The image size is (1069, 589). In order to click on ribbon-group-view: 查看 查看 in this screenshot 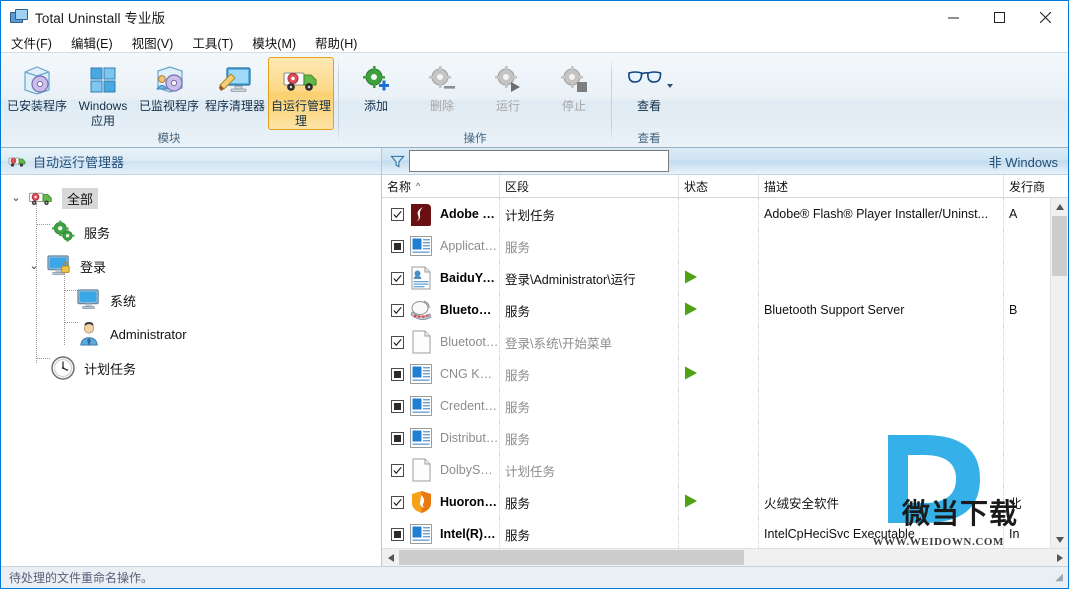, I will do `click(649, 100)`.